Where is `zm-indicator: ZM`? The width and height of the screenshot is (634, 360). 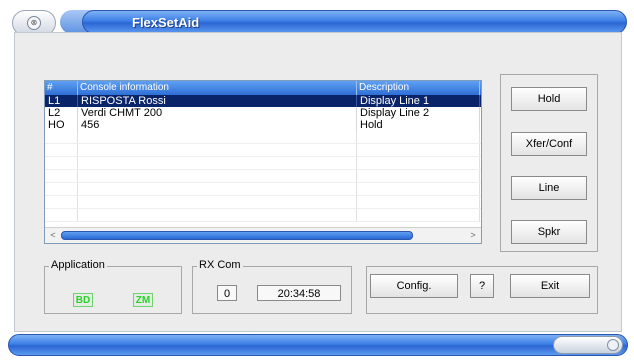
zm-indicator: ZM is located at coordinates (143, 300).